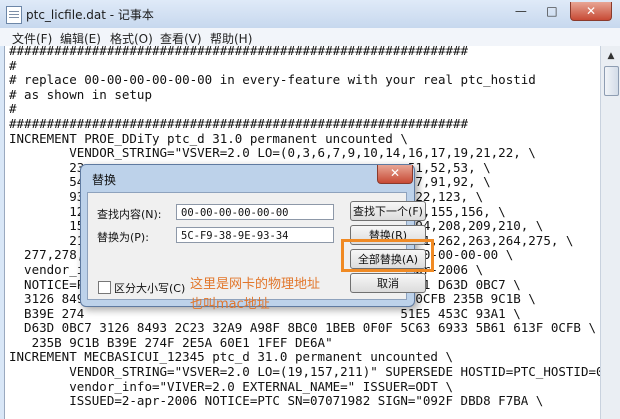  What do you see at coordinates (521, 11) in the screenshot?
I see `minimize-button: —` at bounding box center [521, 11].